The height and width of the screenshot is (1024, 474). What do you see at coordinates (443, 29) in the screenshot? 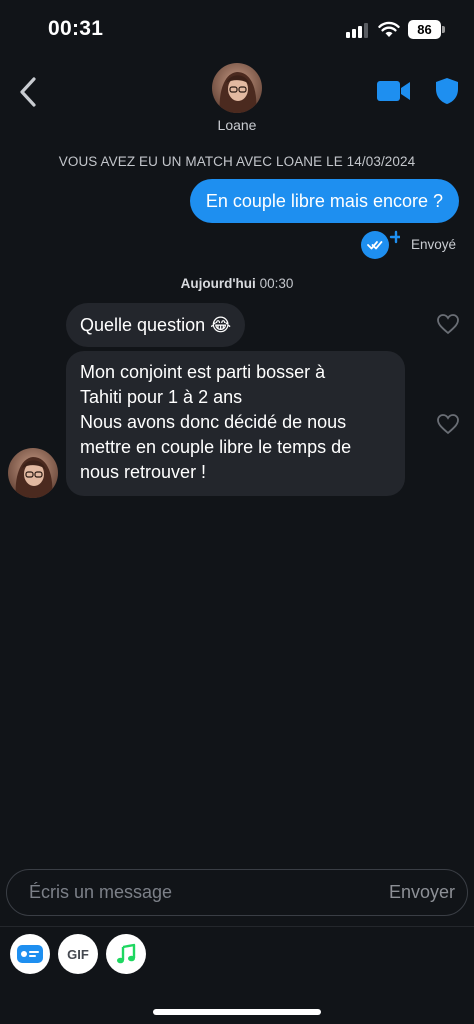
I see `battery-cap` at bounding box center [443, 29].